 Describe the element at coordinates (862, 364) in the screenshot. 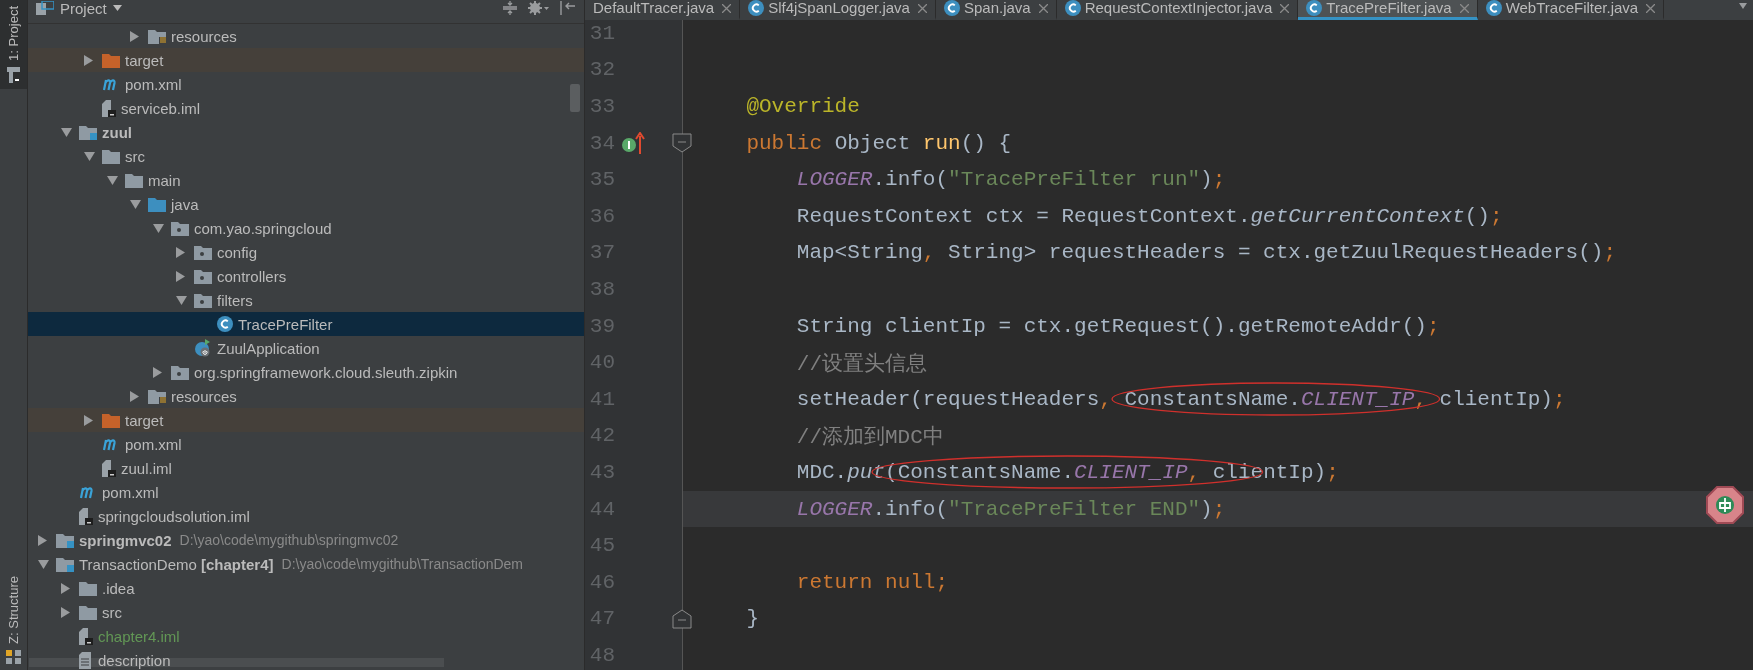

I see `code-line: //设置头信息` at that location.